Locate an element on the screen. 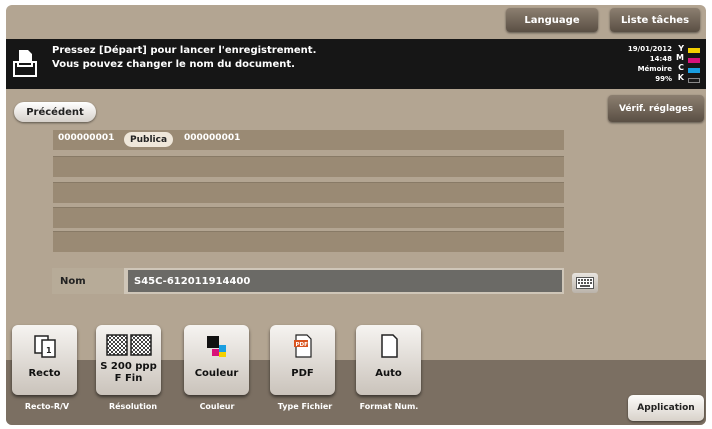 Image resolution: width=712 pixels, height=429 pixels. resolution-icon is located at coordinates (128, 345).